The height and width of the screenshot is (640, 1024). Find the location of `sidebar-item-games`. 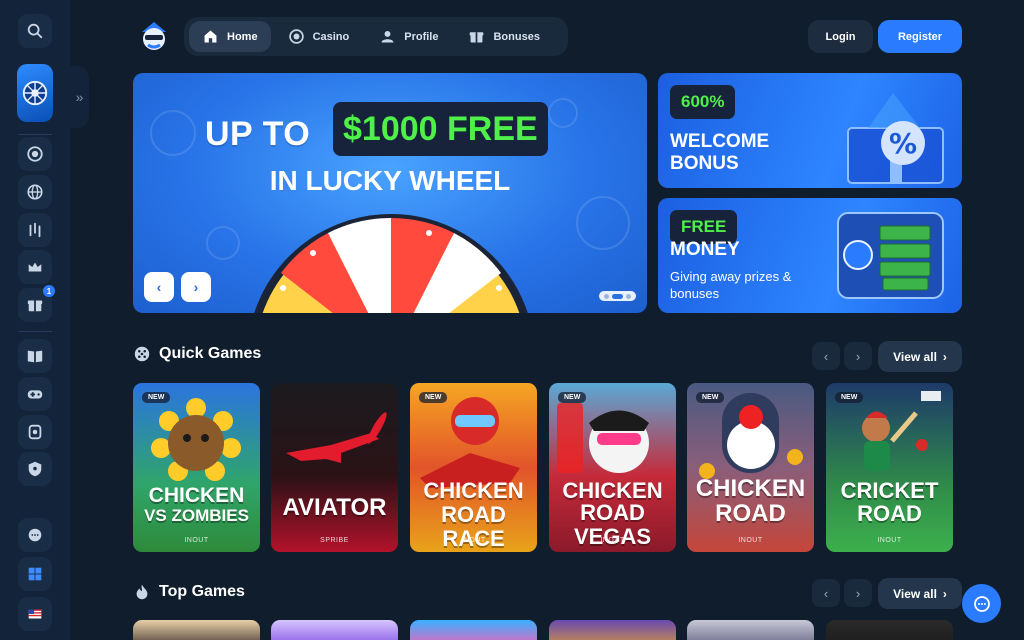

sidebar-item-games is located at coordinates (35, 394).